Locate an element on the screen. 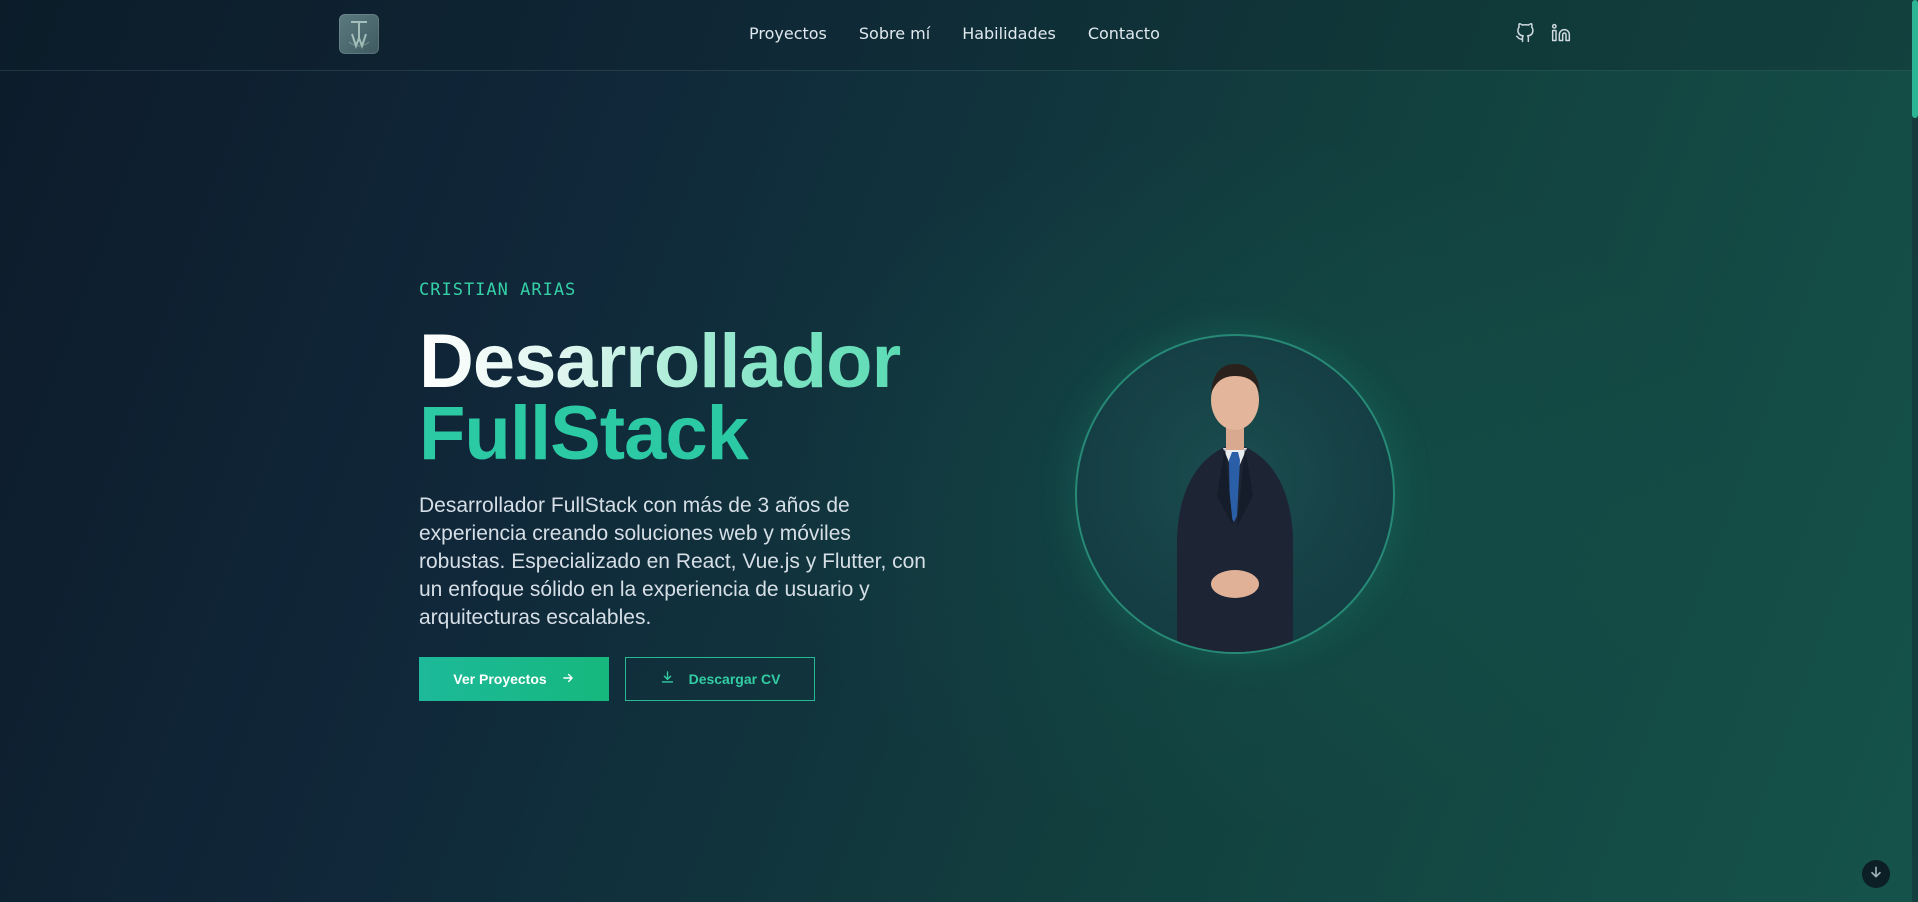 The image size is (1918, 902). download-cv-label: Descargar CV is located at coordinates (734, 679).